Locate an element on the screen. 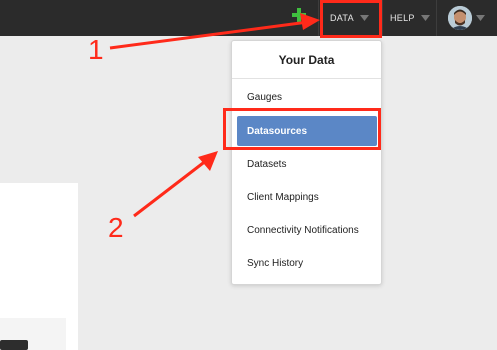 This screenshot has width=497, height=350. annotation-number-1: 1 is located at coordinates (96, 49).